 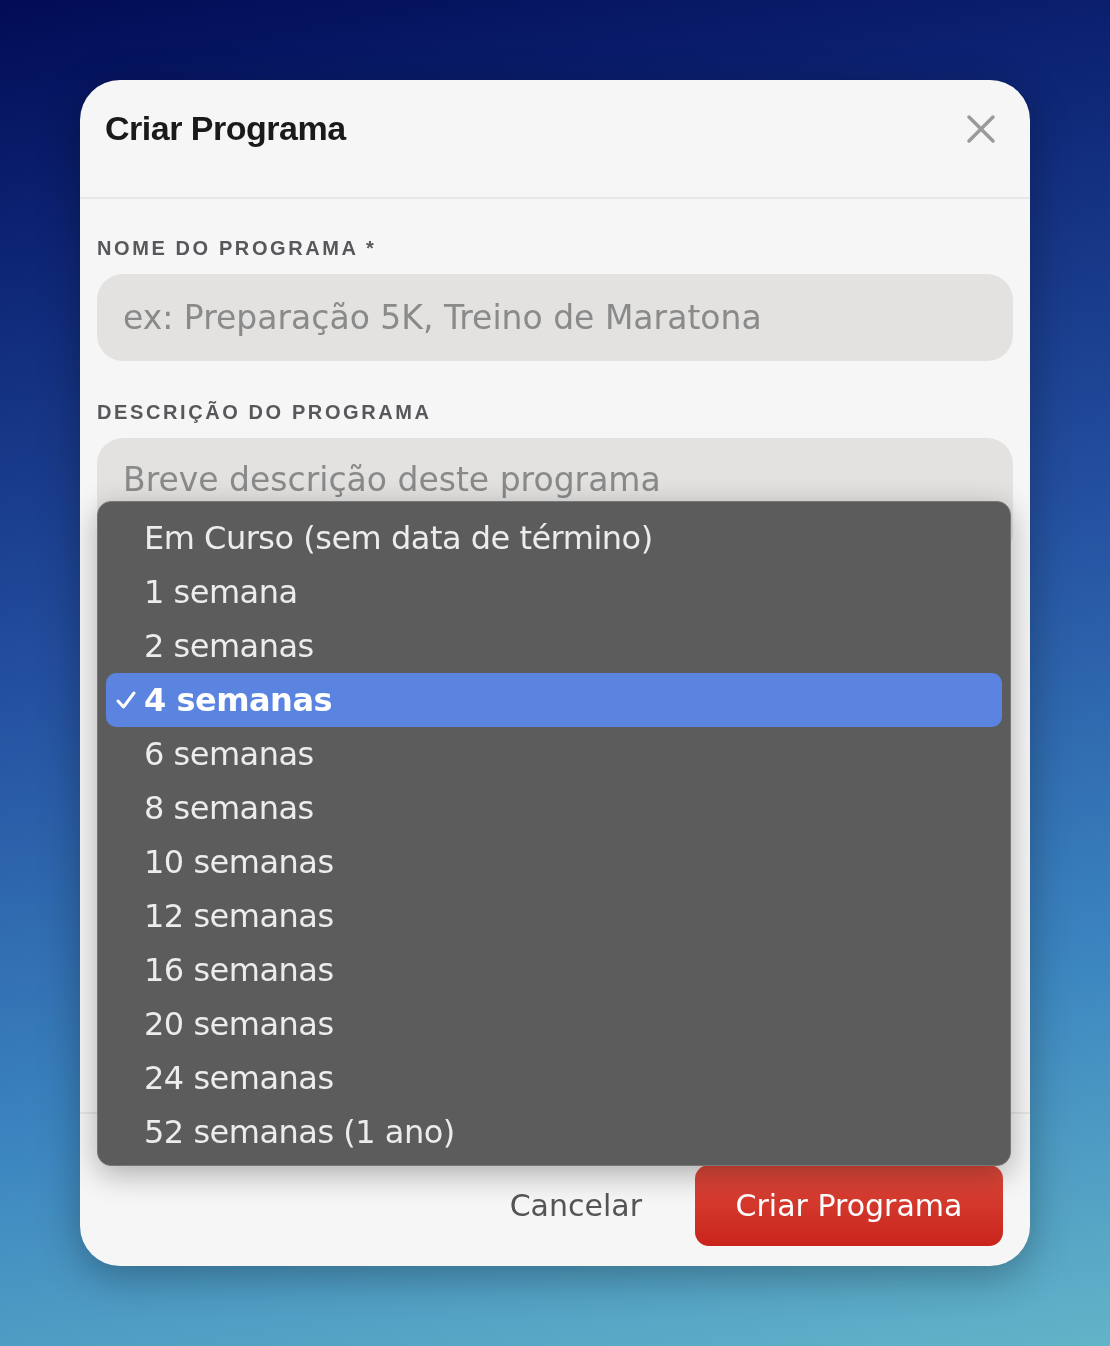 I want to click on menu-option: 52 semanas (1 ano), so click(x=554, y=1132).